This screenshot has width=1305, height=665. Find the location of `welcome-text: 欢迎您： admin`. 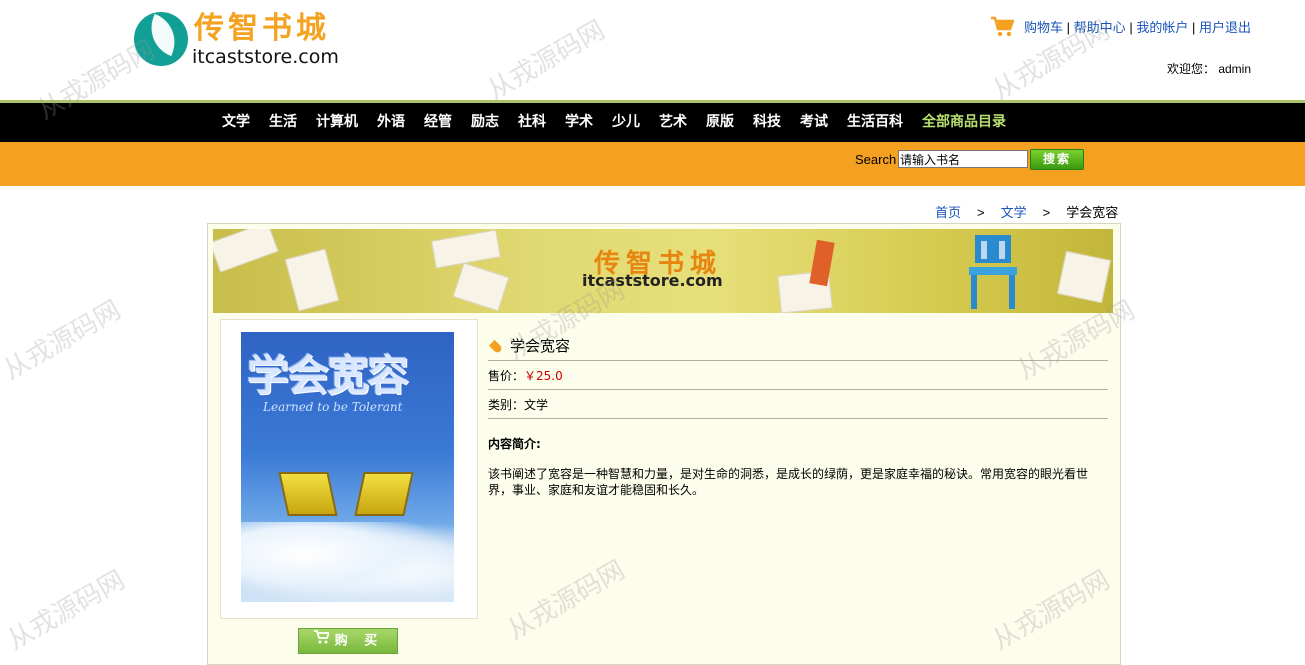

welcome-text: 欢迎您： admin is located at coordinates (1209, 68).